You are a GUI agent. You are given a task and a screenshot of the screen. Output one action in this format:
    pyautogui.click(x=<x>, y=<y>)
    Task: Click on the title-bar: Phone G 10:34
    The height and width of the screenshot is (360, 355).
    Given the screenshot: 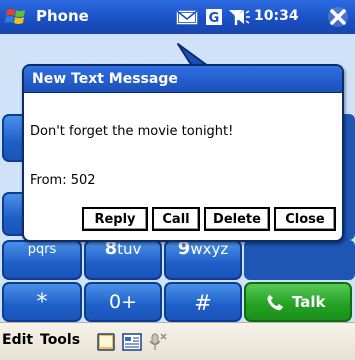 What is the action you would take?
    pyautogui.click(x=177, y=17)
    